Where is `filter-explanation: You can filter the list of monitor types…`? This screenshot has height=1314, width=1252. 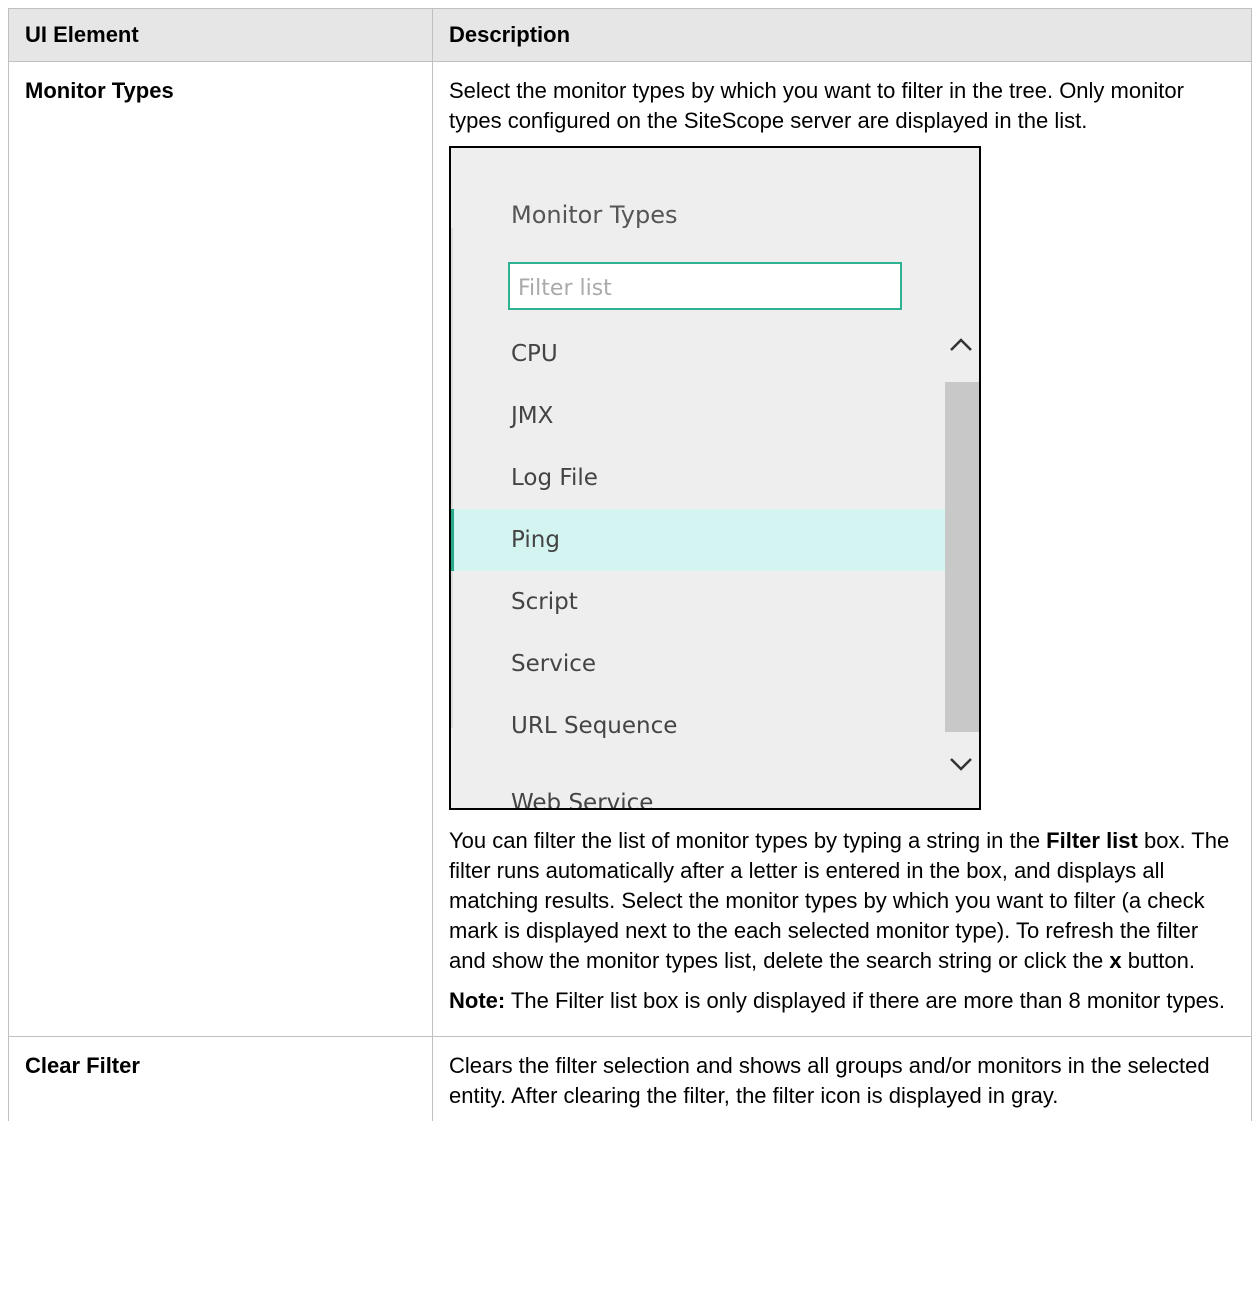
filter-explanation: You can filter the list of monitor types… is located at coordinates (843, 901).